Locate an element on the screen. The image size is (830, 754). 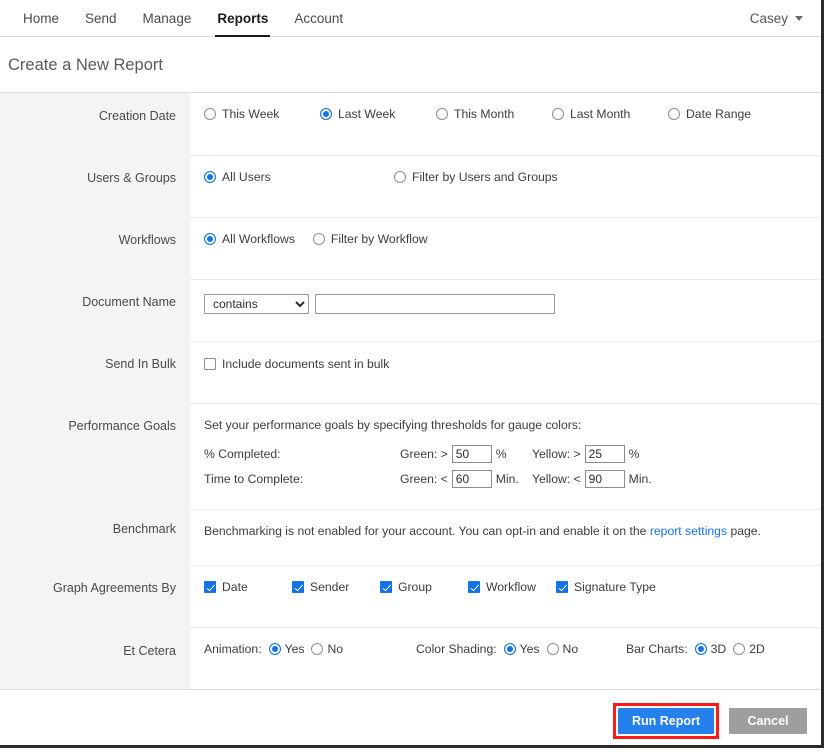
checkbox-include-bulk-label: Include documents sent in bulk is located at coordinates (306, 363).